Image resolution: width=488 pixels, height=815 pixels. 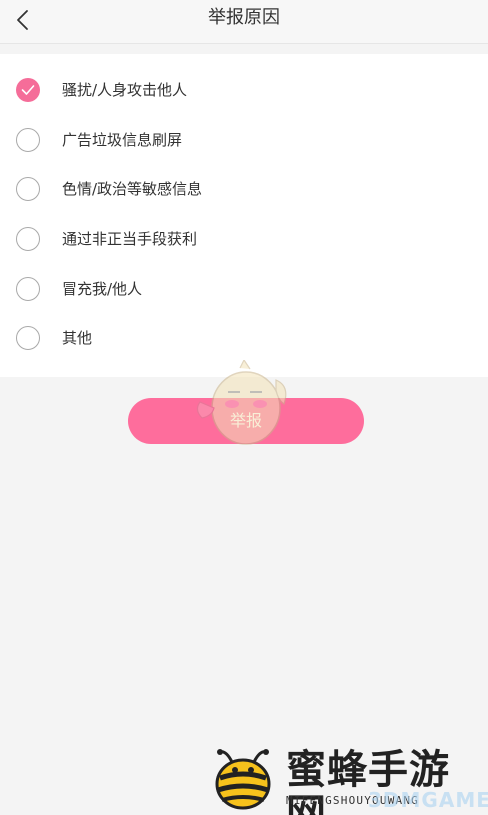 What do you see at coordinates (125, 90) in the screenshot?
I see `reason-label: 骚扰/人身攻击他人` at bounding box center [125, 90].